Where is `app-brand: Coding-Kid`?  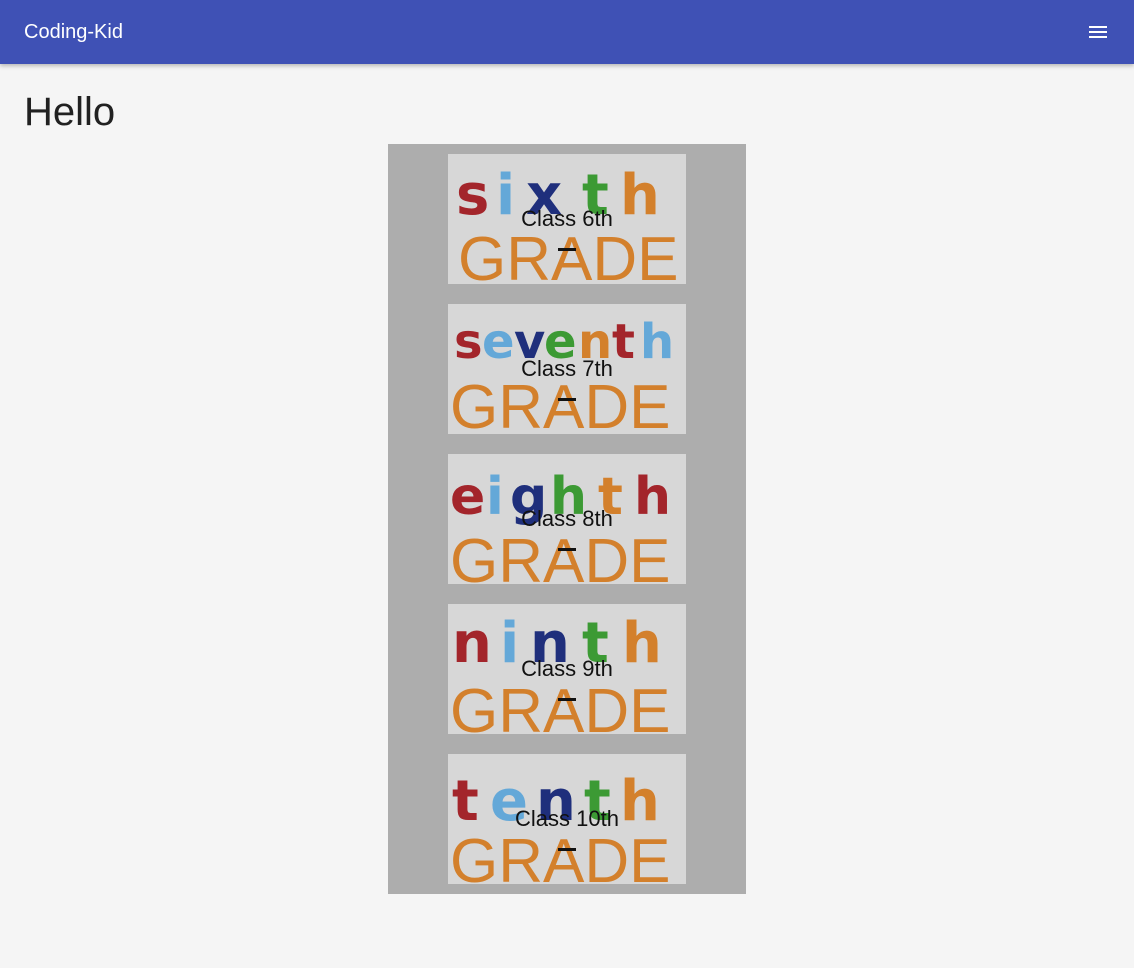
app-brand: Coding-Kid is located at coordinates (73, 32).